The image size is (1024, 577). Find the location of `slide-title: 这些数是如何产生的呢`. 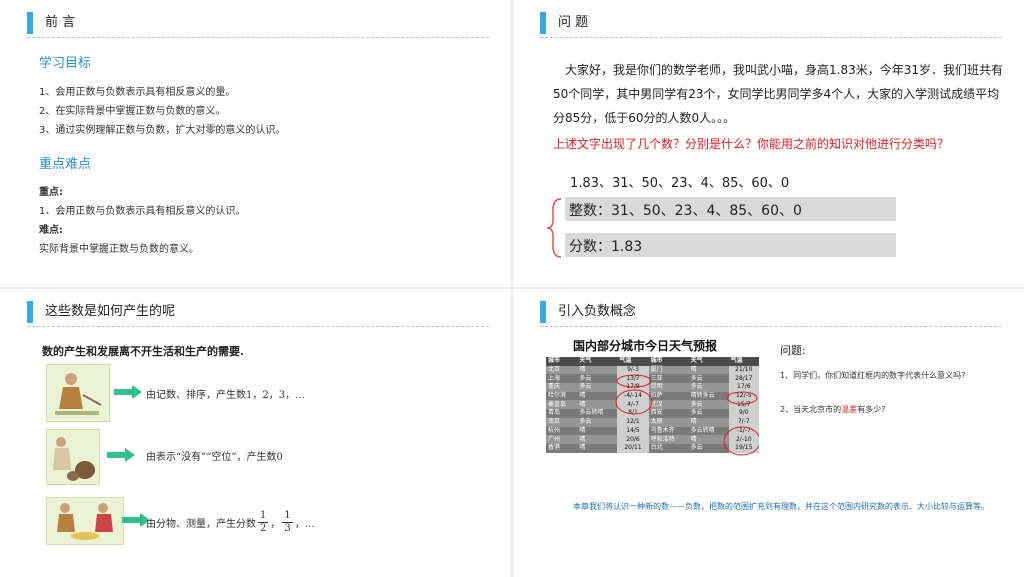

slide-title: 这些数是如何产生的呢 is located at coordinates (110, 311).